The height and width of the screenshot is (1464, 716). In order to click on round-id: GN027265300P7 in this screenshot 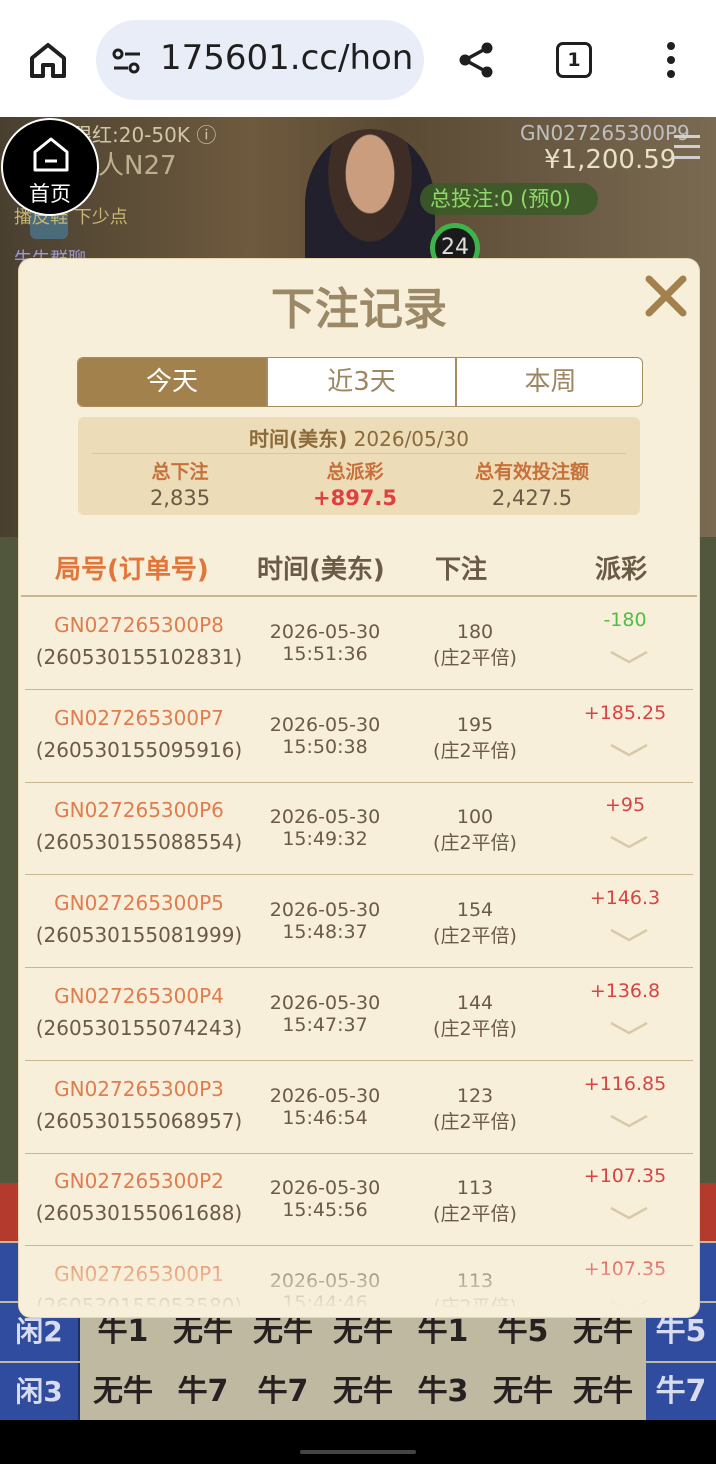, I will do `click(139, 717)`.